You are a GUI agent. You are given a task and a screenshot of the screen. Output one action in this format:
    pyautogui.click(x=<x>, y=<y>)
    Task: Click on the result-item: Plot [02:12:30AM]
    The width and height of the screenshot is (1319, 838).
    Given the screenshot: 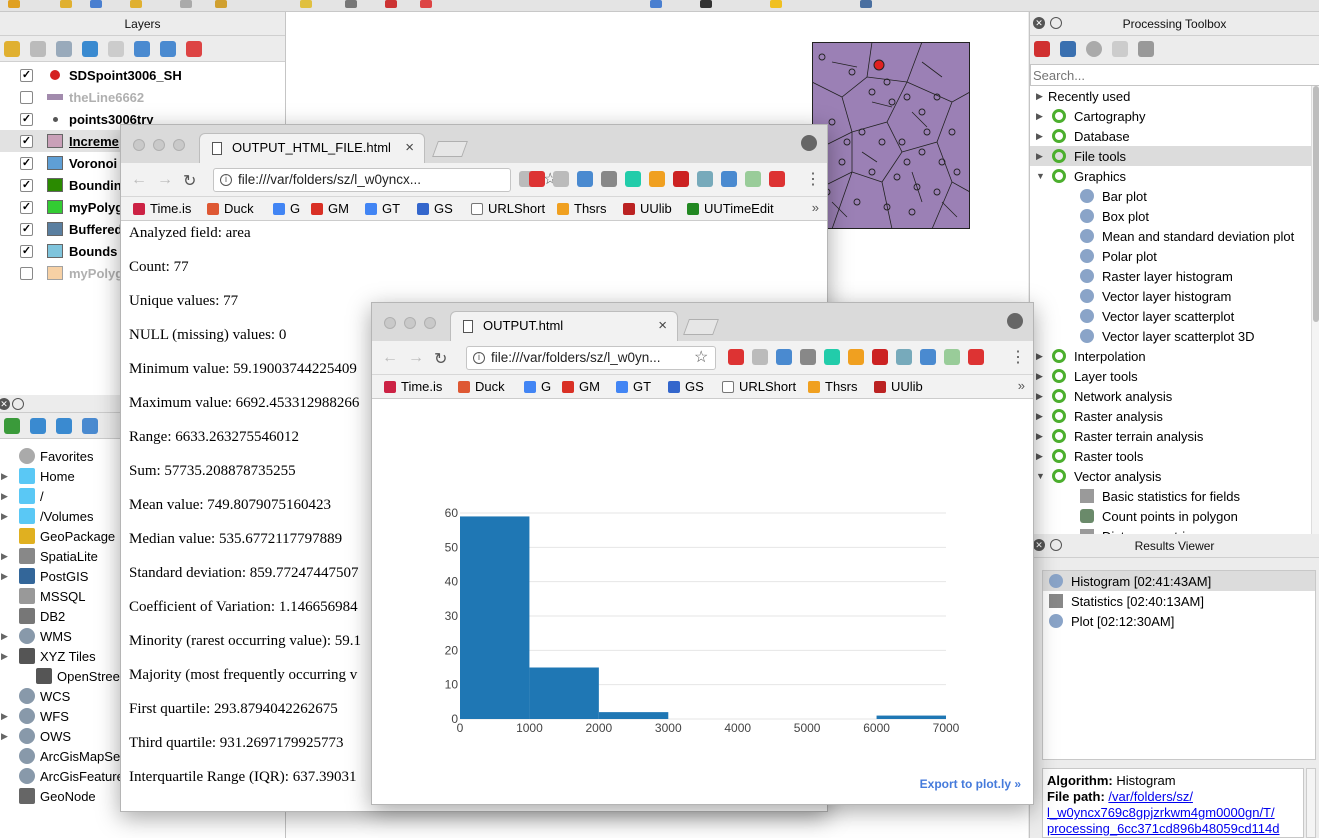 What is the action you would take?
    pyautogui.click(x=1179, y=621)
    